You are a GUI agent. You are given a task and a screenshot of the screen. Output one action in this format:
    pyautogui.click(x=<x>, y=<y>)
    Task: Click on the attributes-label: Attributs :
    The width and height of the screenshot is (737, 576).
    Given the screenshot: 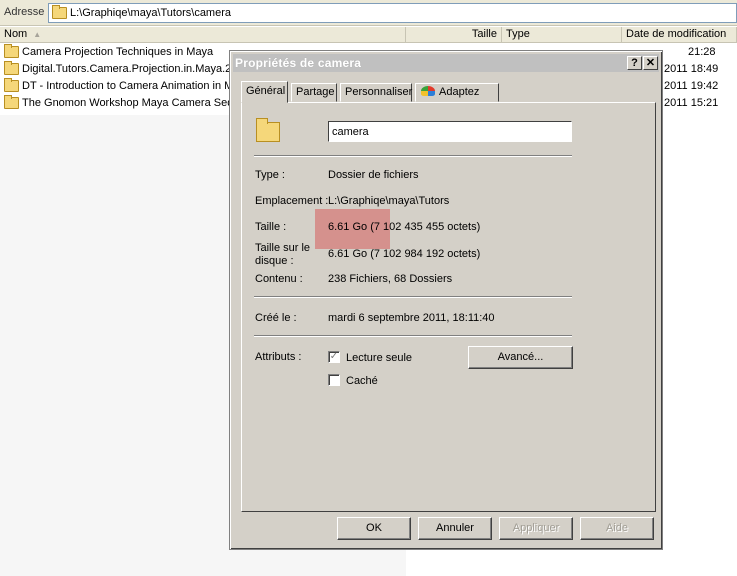 What is the action you would take?
    pyautogui.click(x=278, y=357)
    